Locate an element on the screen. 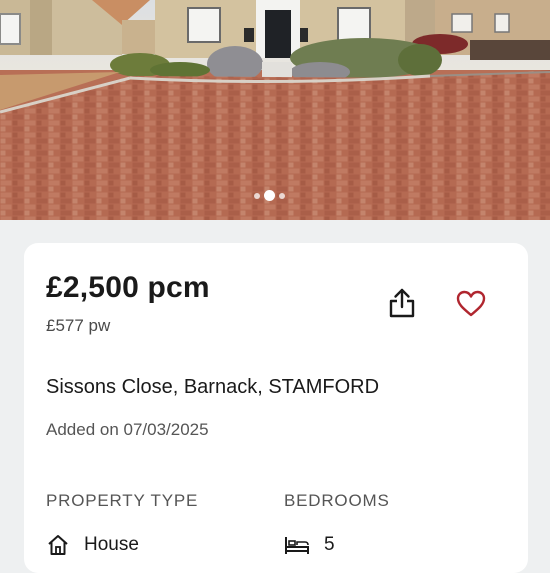  house-icon is located at coordinates (58, 545).